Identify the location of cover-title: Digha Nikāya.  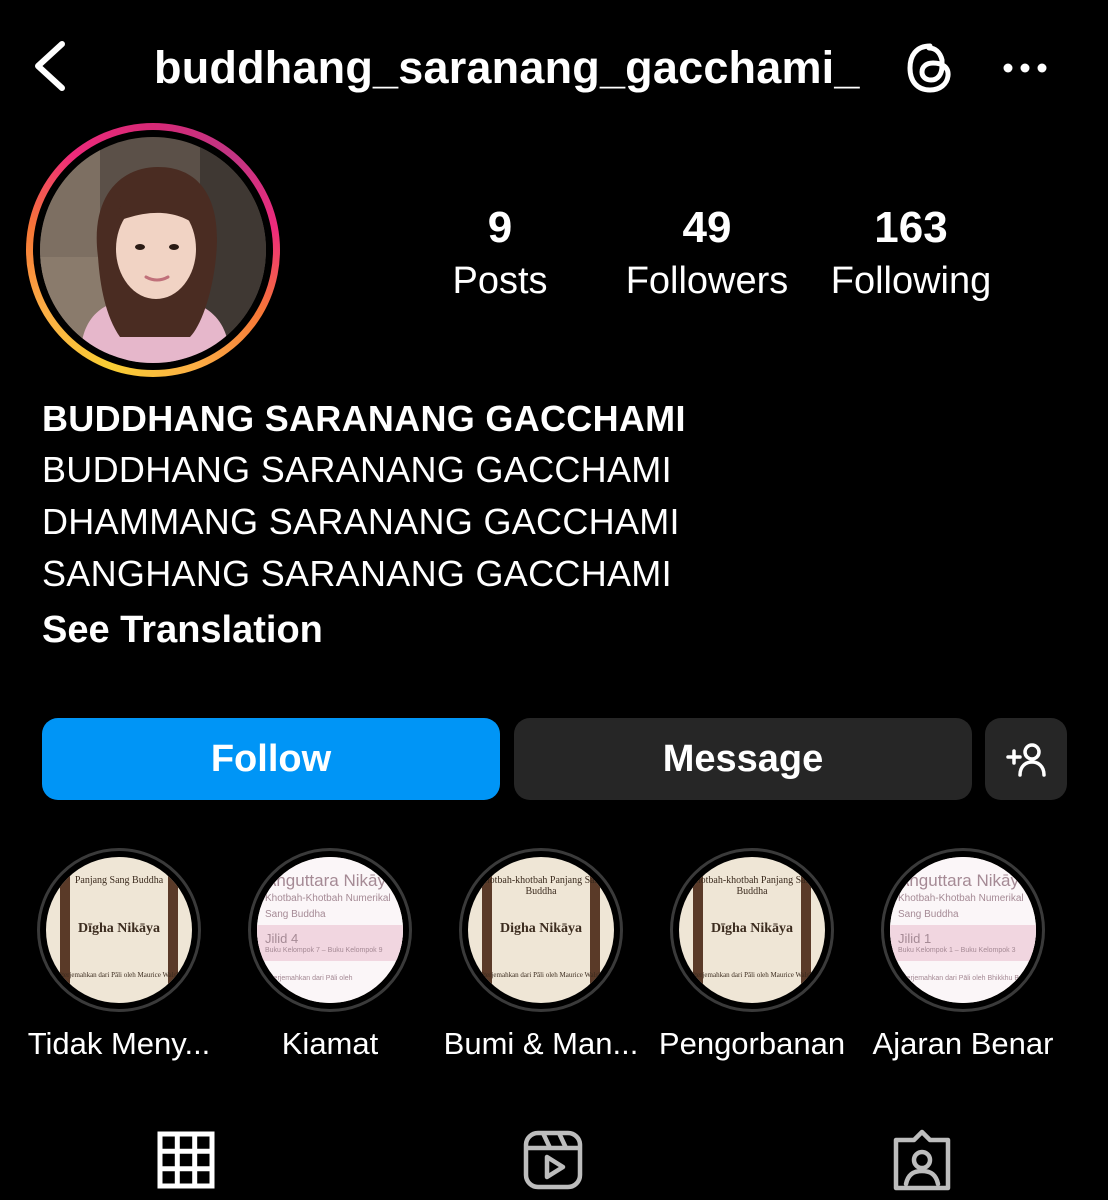
(541, 928).